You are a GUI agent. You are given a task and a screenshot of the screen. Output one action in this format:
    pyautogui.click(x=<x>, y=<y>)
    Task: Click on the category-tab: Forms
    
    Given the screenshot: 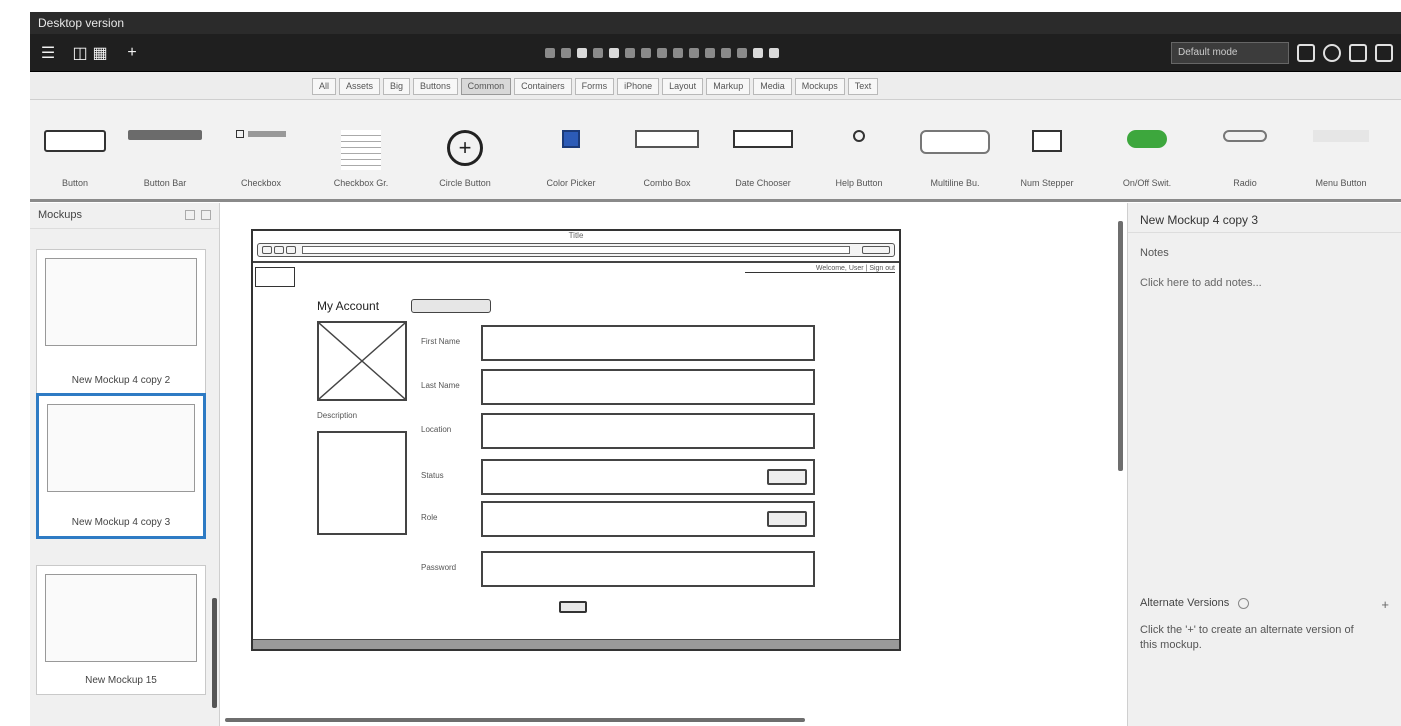 What is the action you would take?
    pyautogui.click(x=594, y=86)
    